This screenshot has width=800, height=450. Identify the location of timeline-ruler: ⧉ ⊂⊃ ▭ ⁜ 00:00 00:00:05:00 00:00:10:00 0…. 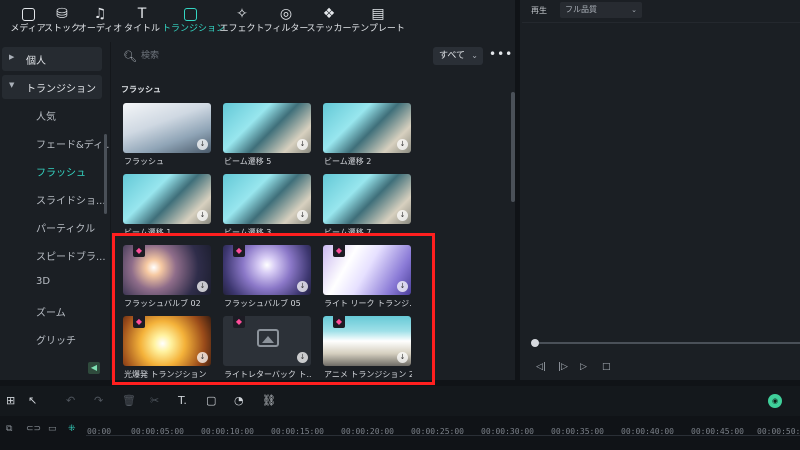
(400, 433).